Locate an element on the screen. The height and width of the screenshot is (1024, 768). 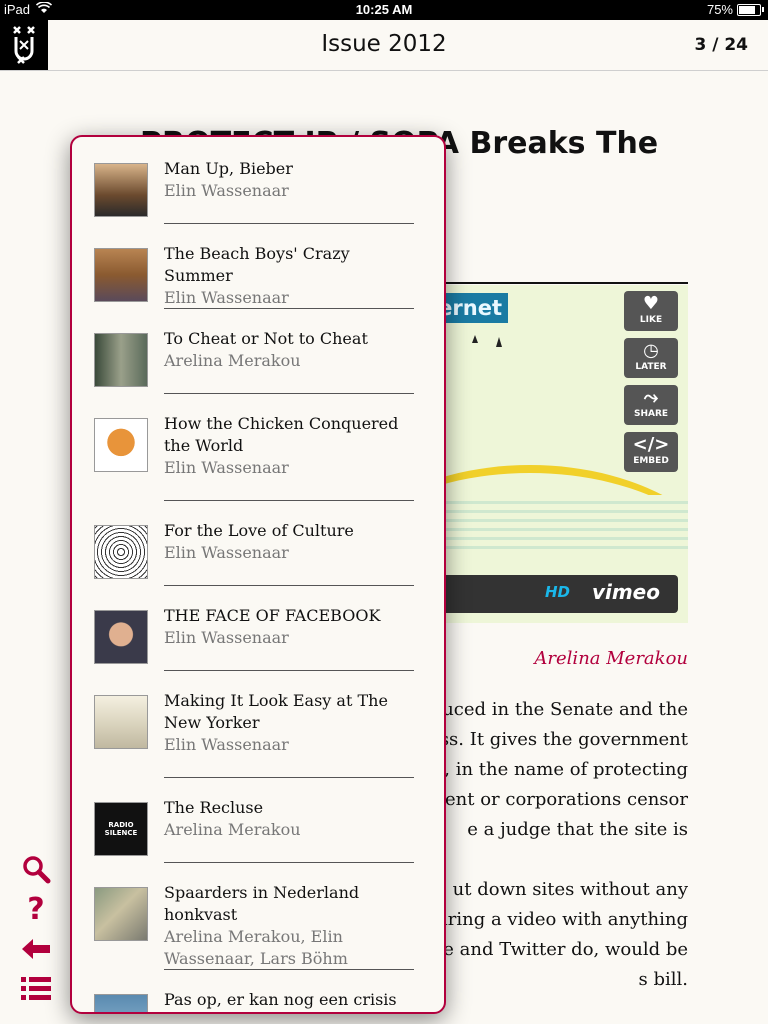
search-button is located at coordinates (36, 869).